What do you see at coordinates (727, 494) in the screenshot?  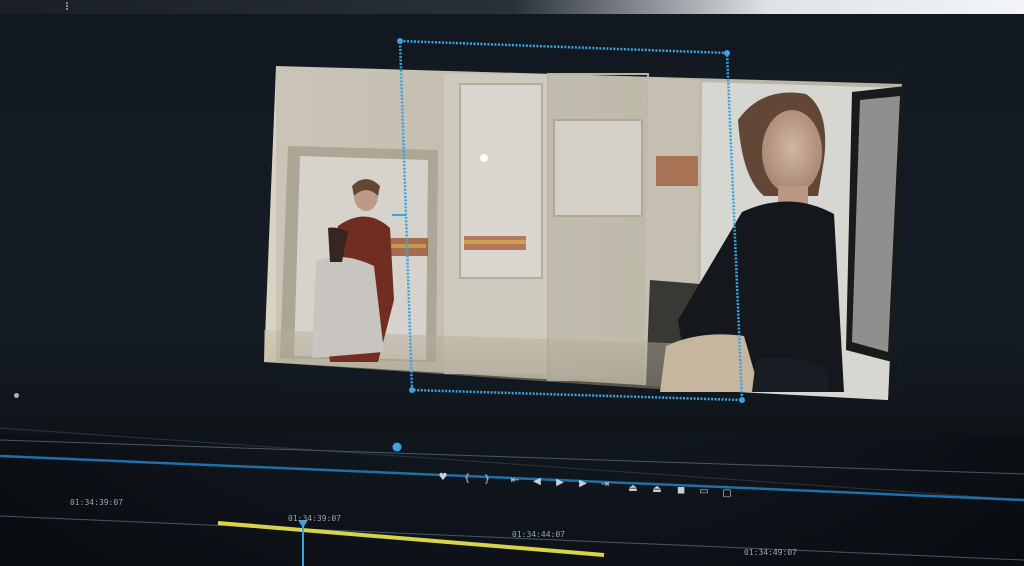 I see `overwrite-button: ▢` at bounding box center [727, 494].